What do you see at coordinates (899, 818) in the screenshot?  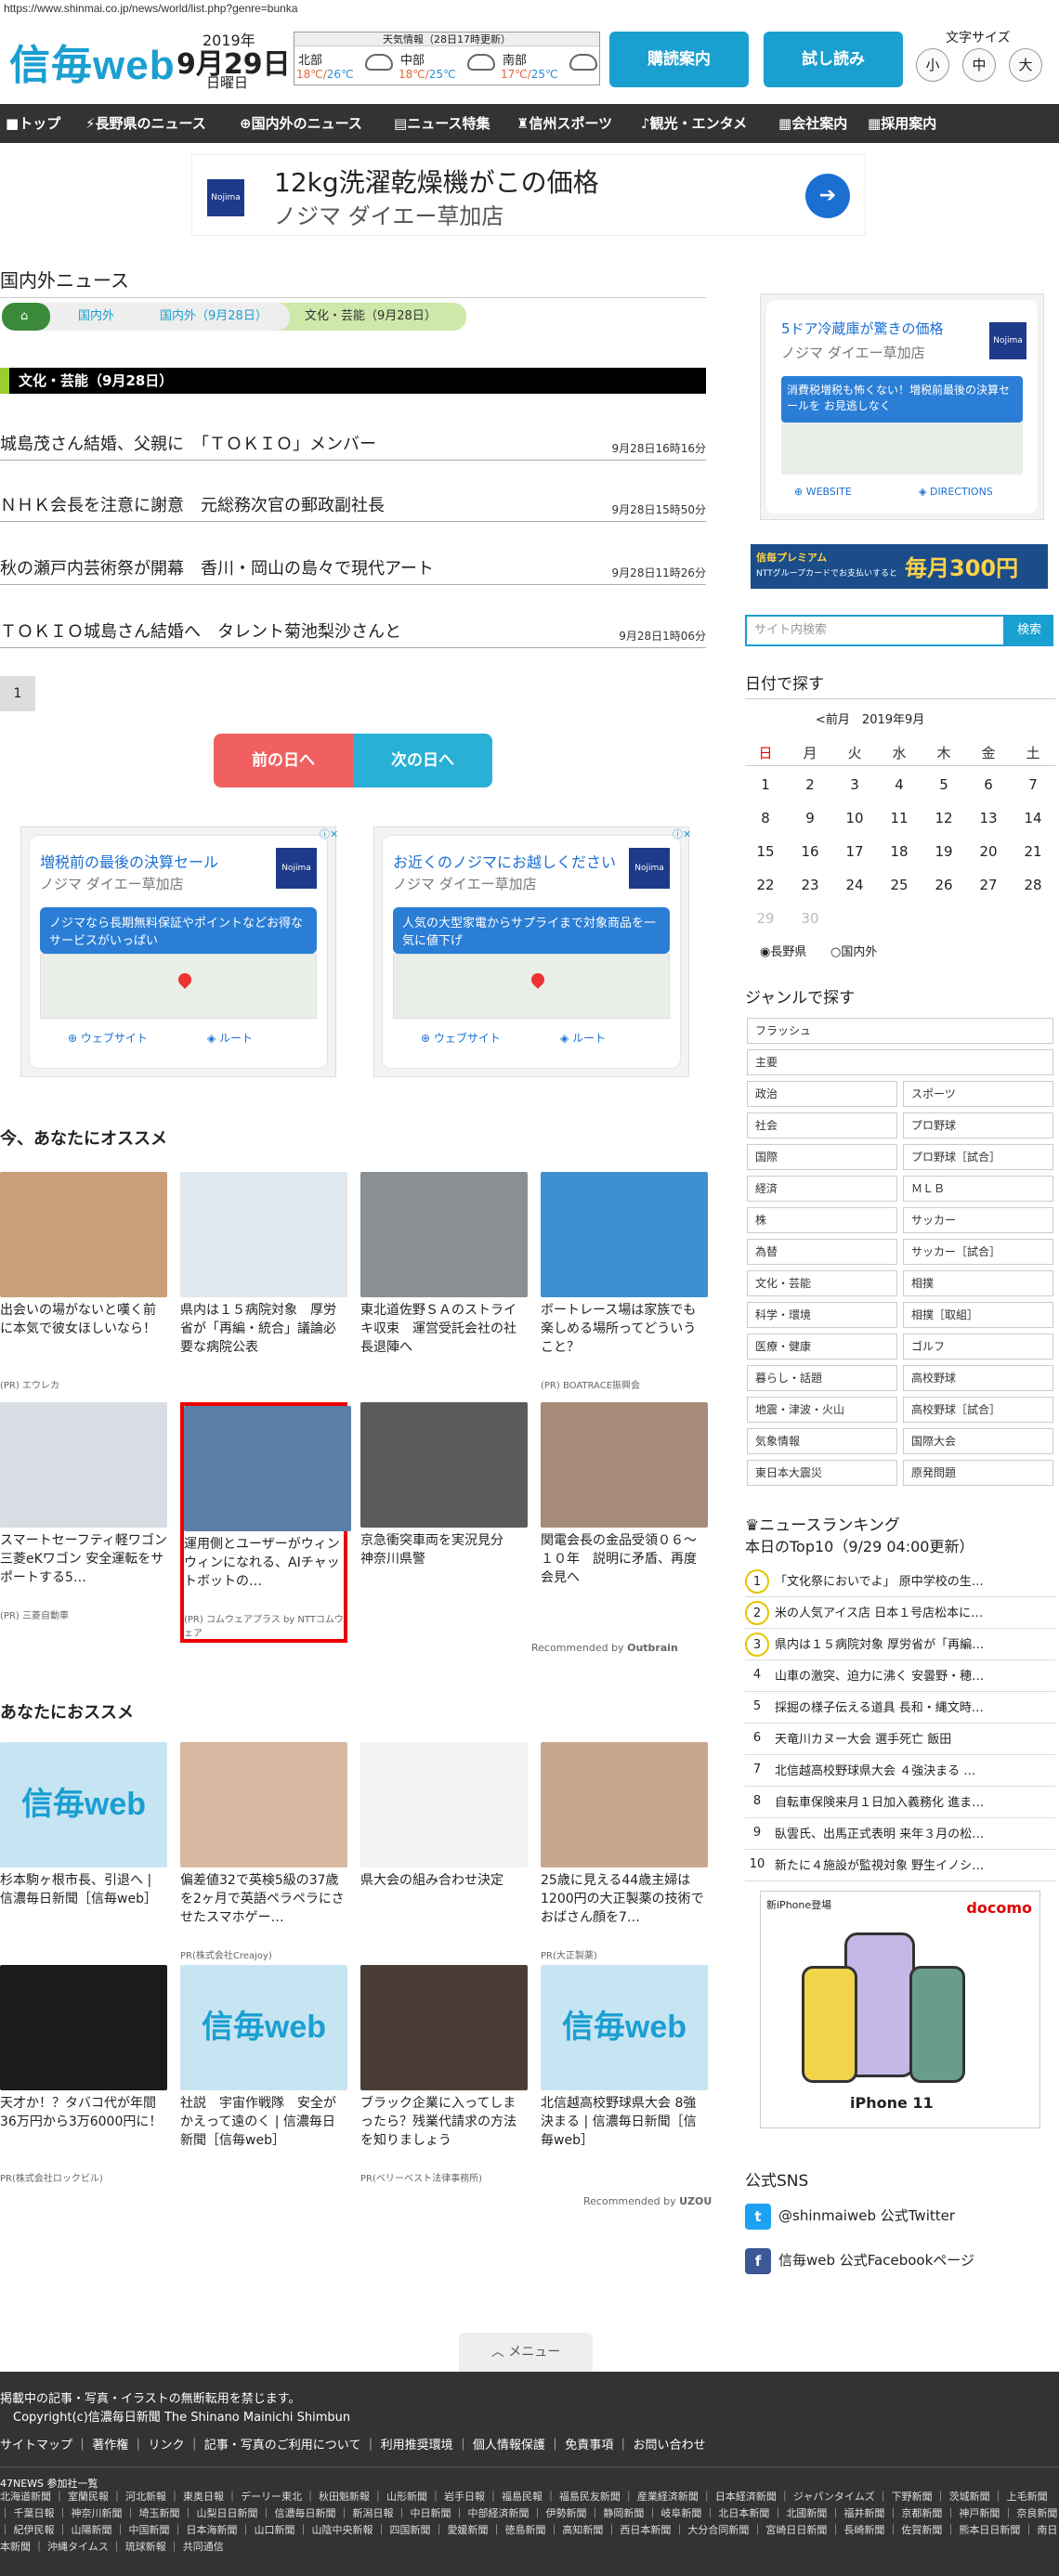 I see `calendar-day: 11` at bounding box center [899, 818].